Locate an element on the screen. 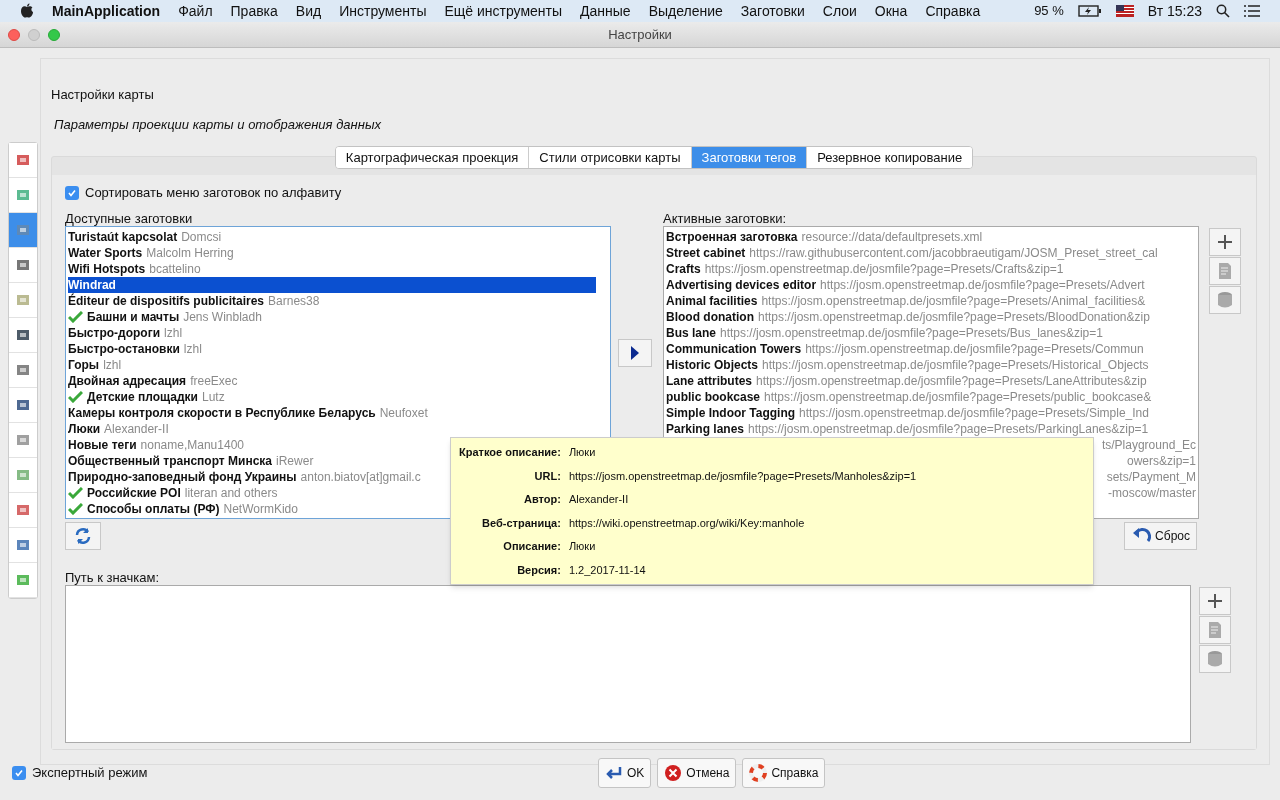 This screenshot has width=1280, height=800. preset-row: Быстро-остановки lzhl is located at coordinates (332, 348).